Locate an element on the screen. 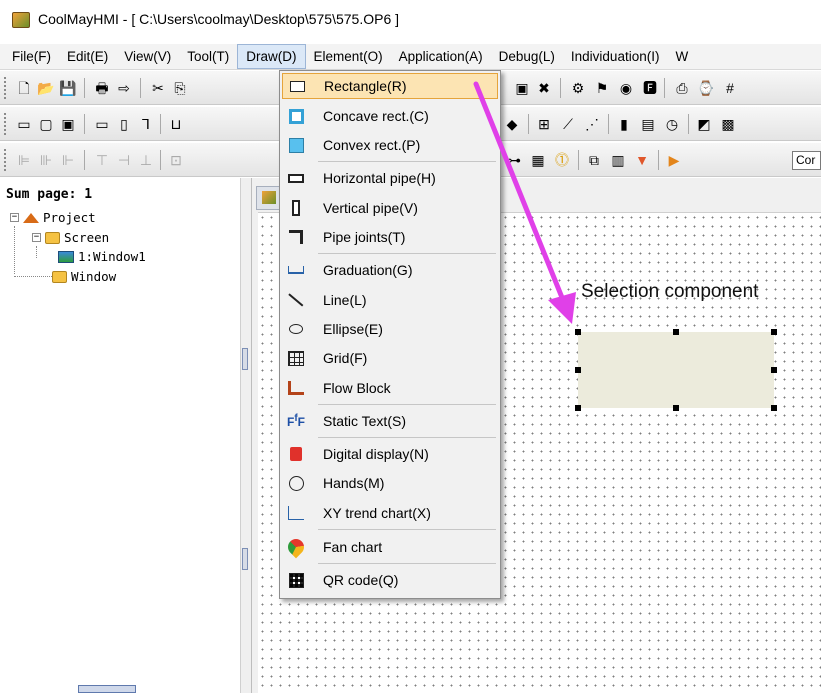 The width and height of the screenshot is (821, 693). menu-item-line: Line(L) is located at coordinates (390, 300).